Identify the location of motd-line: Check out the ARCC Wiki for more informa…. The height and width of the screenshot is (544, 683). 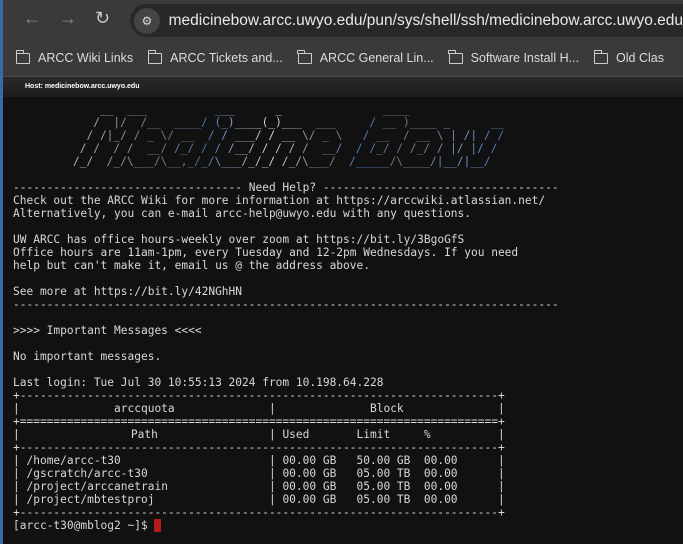
(279, 200).